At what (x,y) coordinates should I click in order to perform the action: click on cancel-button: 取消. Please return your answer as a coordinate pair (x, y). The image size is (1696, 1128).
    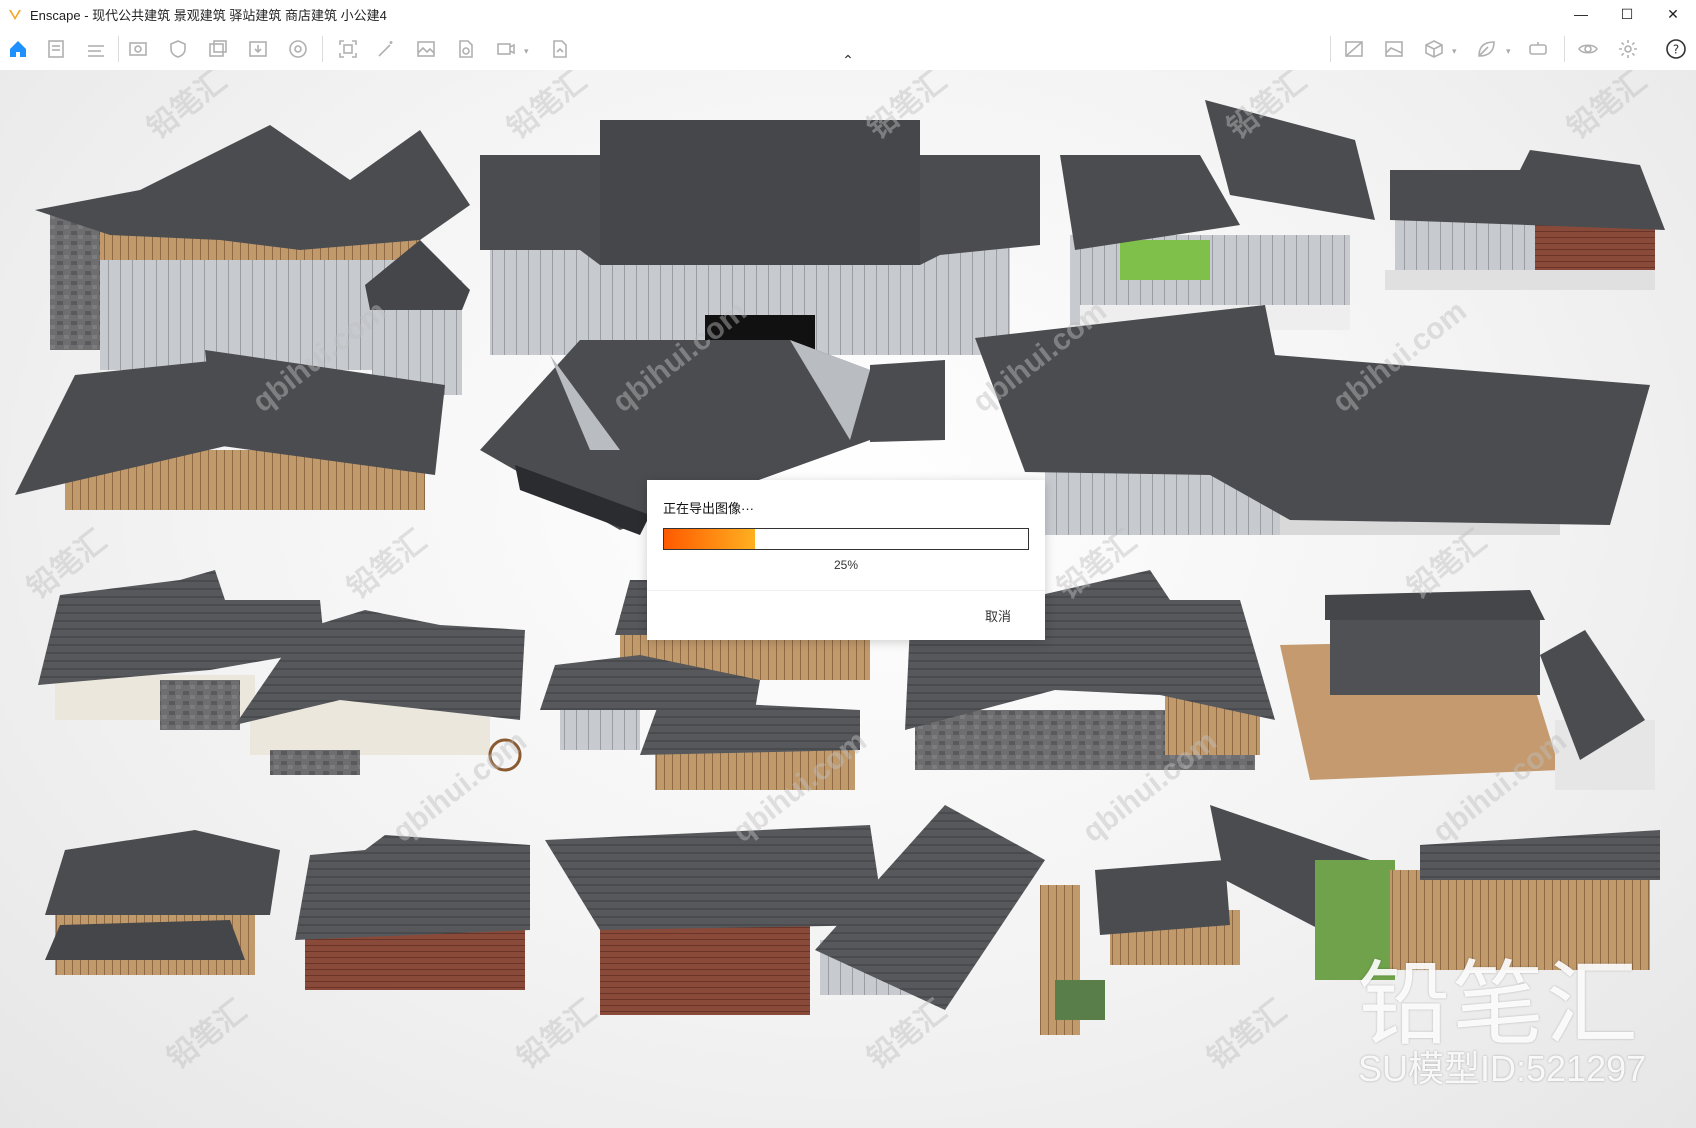
    Looking at the image, I should click on (998, 615).